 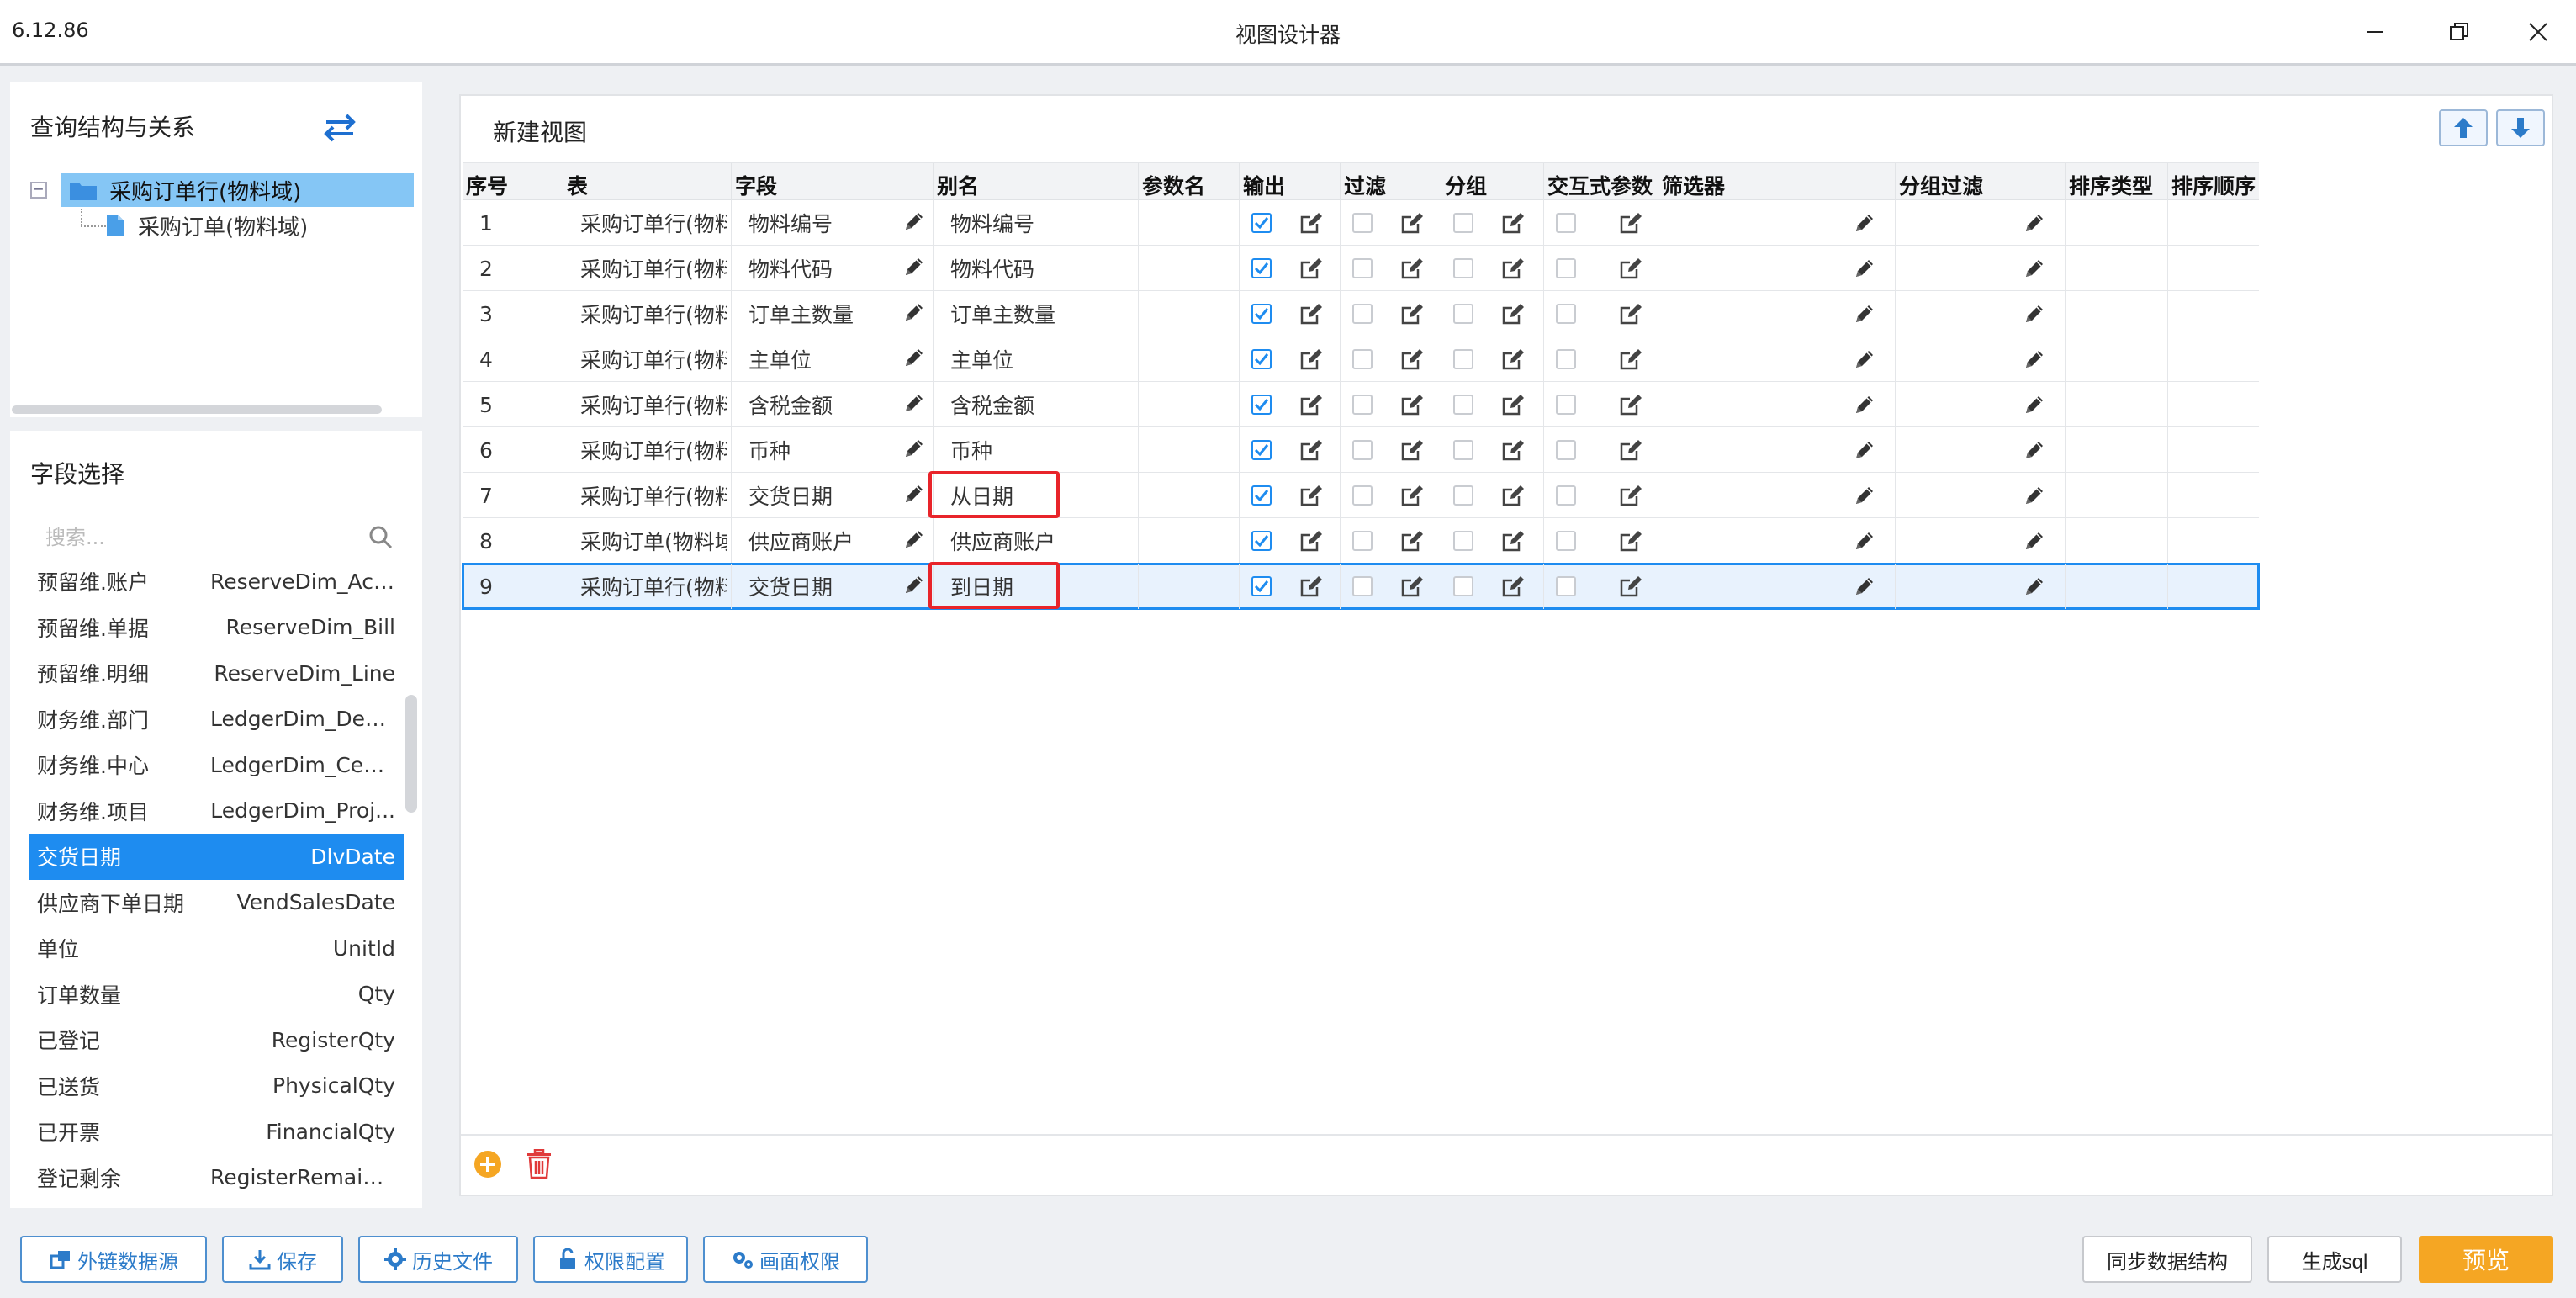 I want to click on table-row: 4 采购订单行(物料域) 主单位 主单位, so click(x=1365, y=359).